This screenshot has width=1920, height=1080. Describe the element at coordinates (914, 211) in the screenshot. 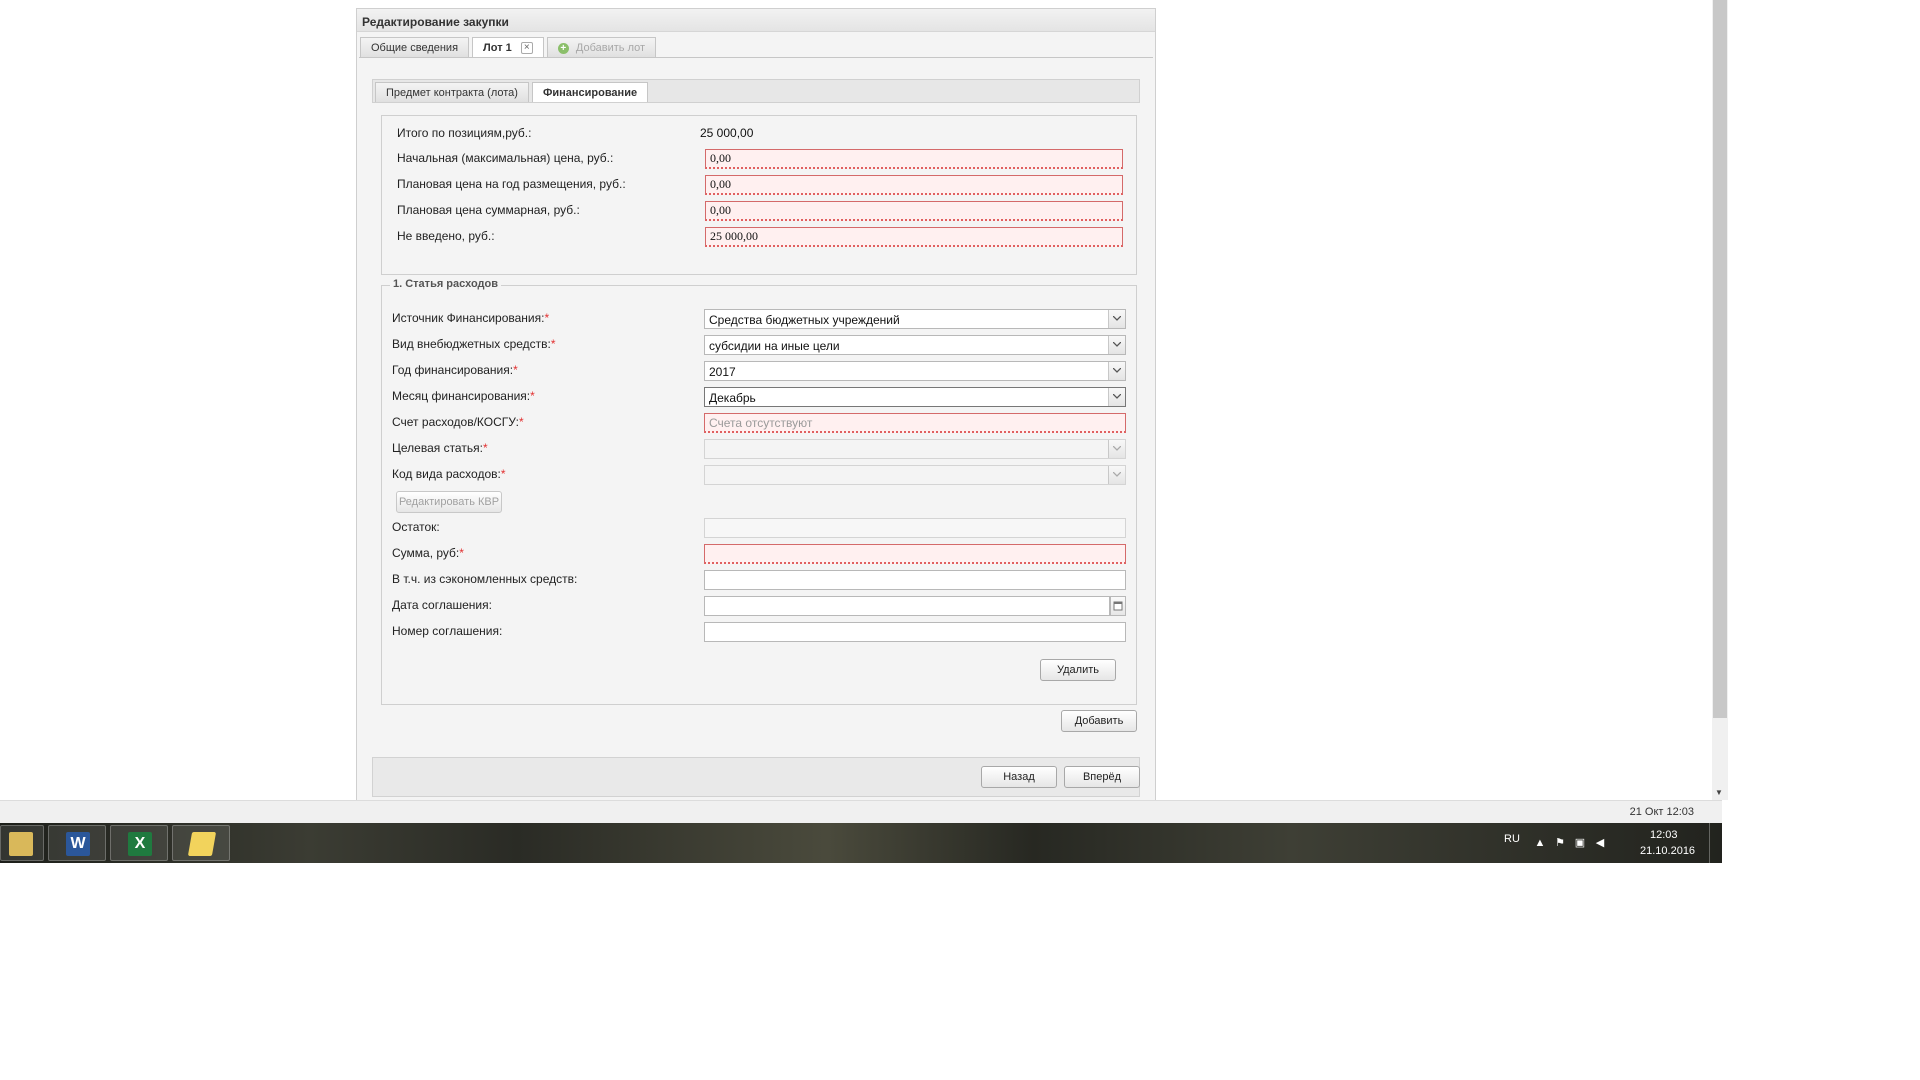

I see `plan-total-price-input` at that location.